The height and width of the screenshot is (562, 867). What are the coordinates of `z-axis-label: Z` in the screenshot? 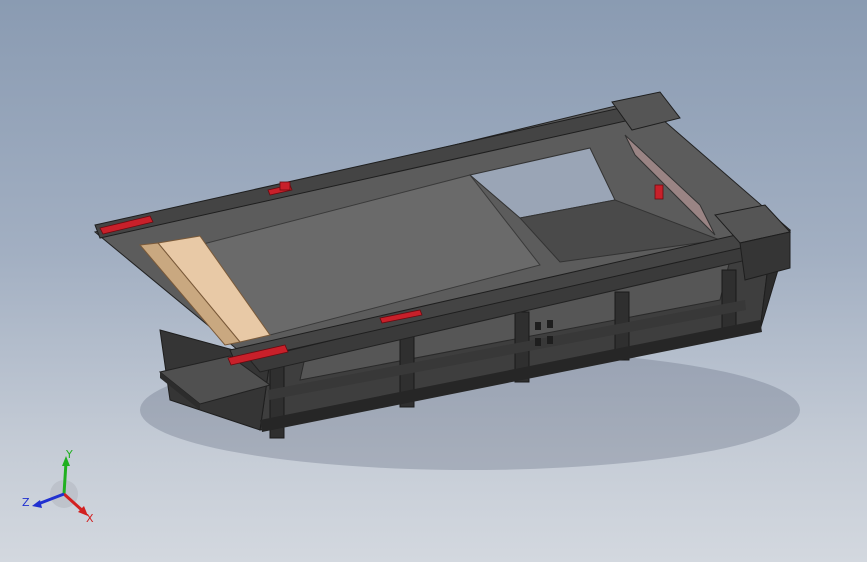 It's located at (26, 502).